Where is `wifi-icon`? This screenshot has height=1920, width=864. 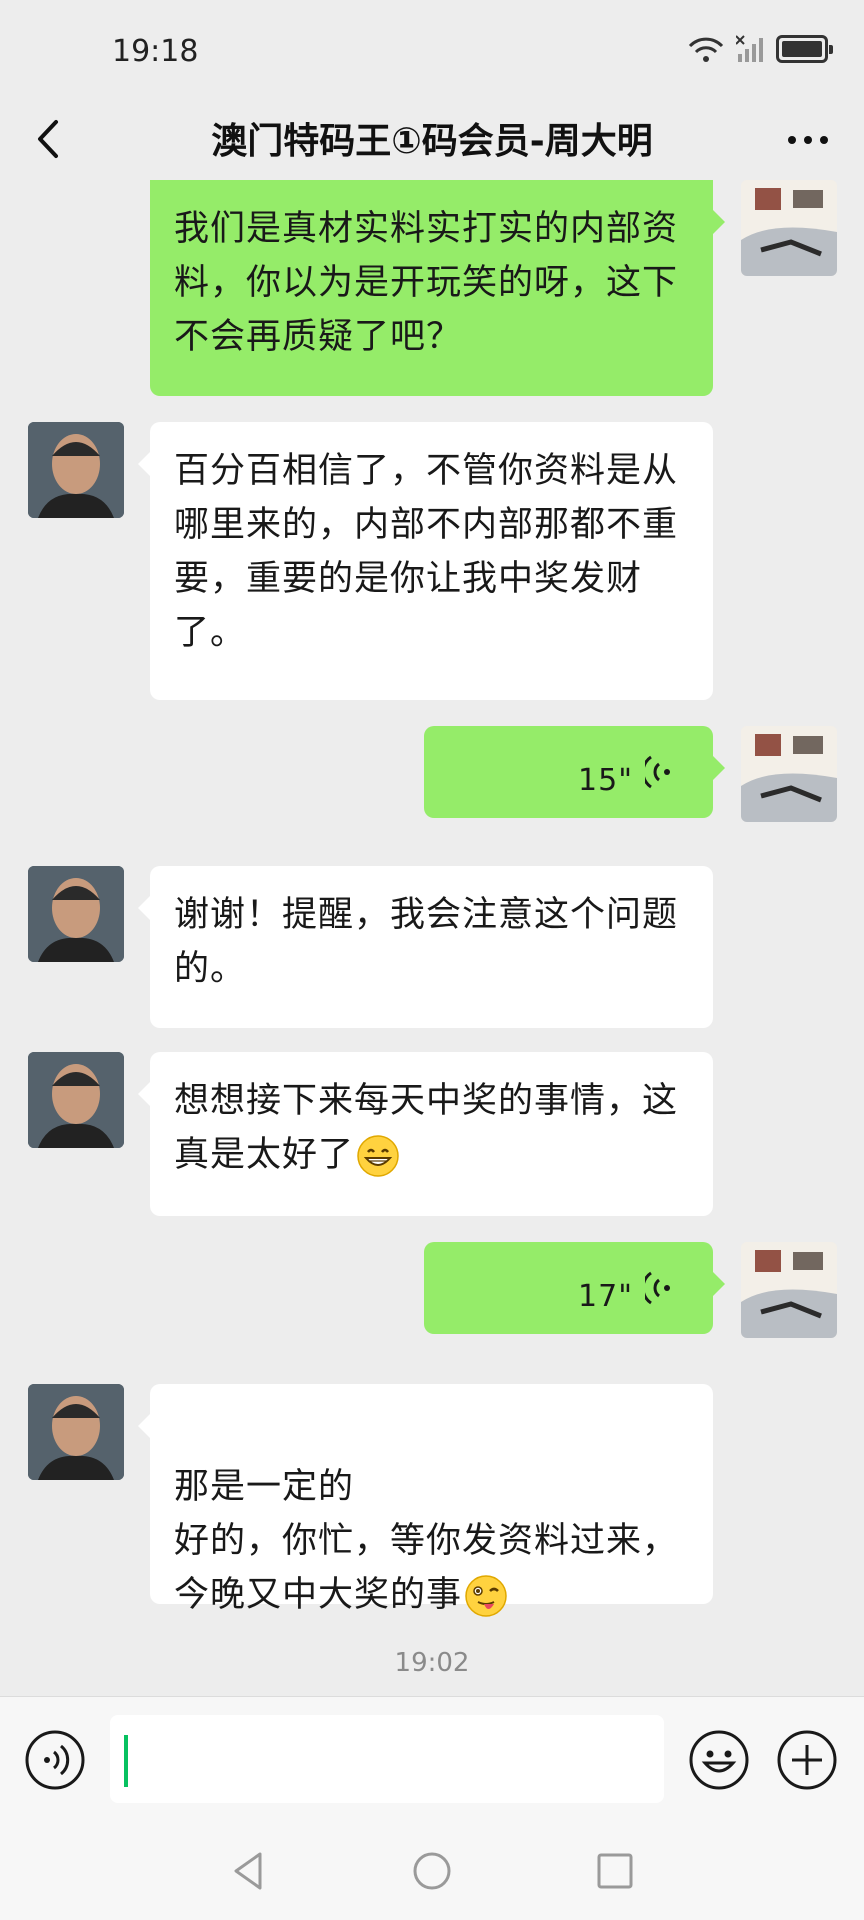 wifi-icon is located at coordinates (706, 49).